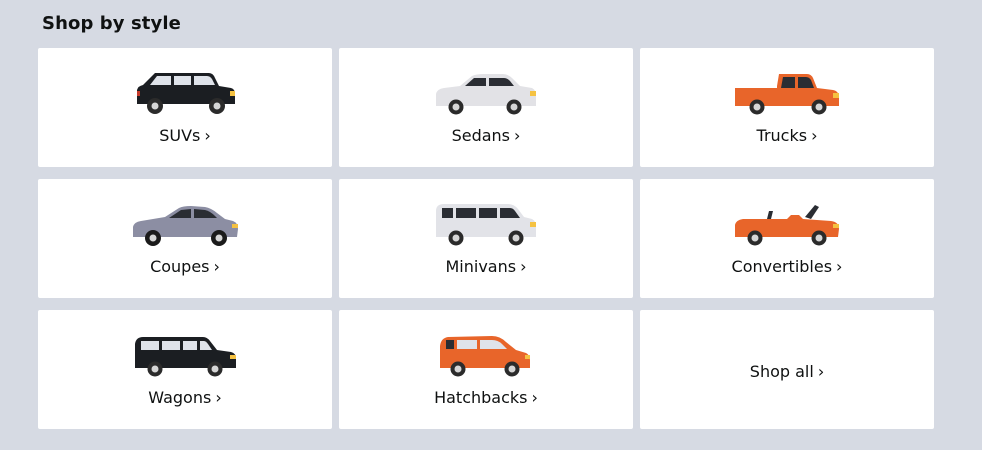  Describe the element at coordinates (787, 135) in the screenshot. I see `style-card-label: Trucks ›` at that location.